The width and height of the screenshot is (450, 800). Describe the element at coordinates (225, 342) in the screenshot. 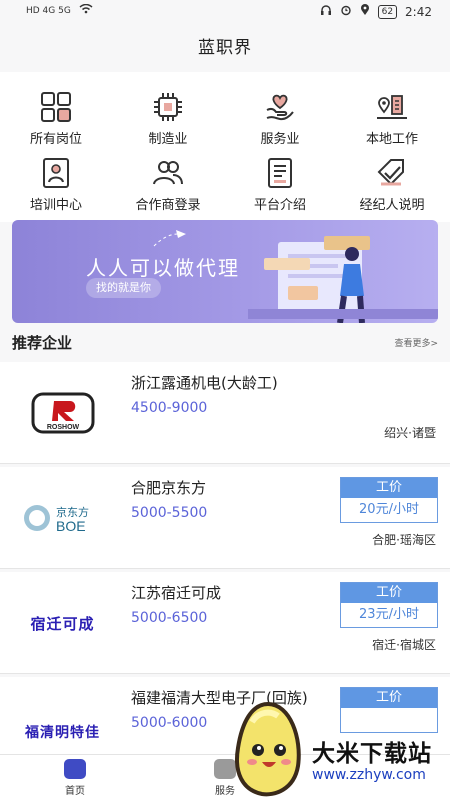

I see `recommended-section-header: 推荐企业 查看更多>` at that location.